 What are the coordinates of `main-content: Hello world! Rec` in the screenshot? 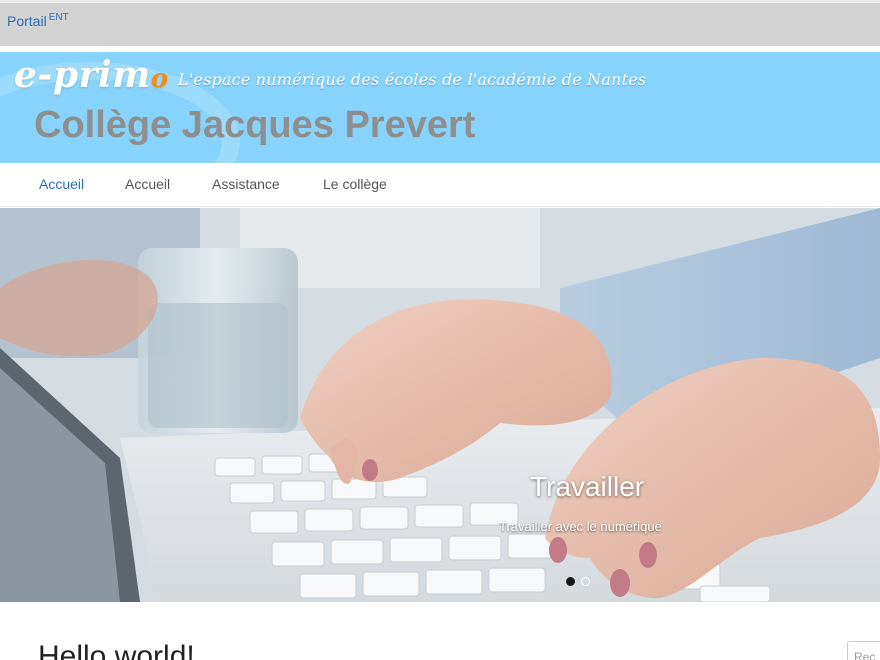 It's located at (440, 631).